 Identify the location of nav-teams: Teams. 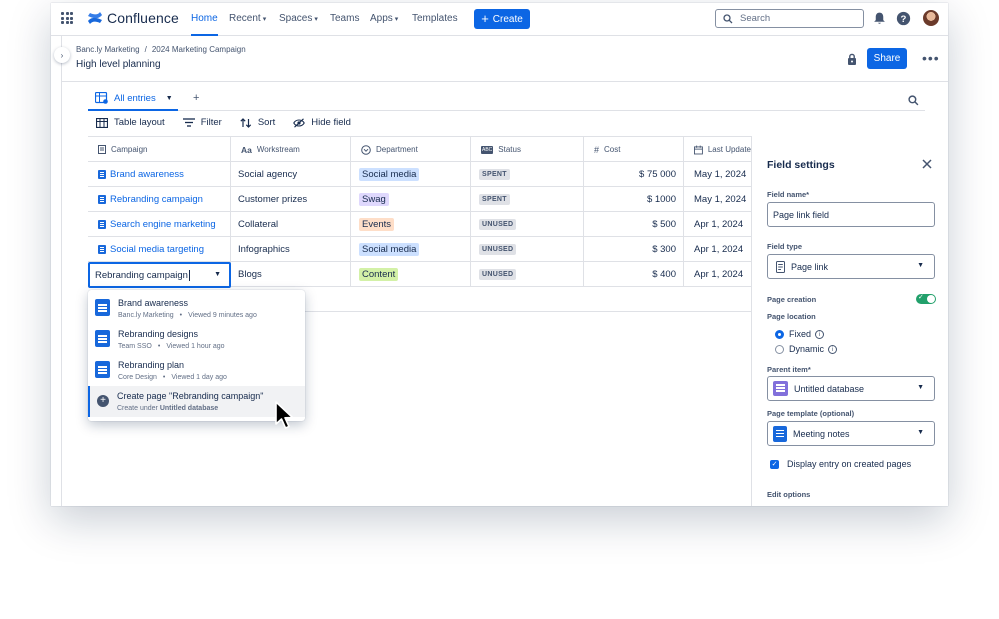
(344, 18).